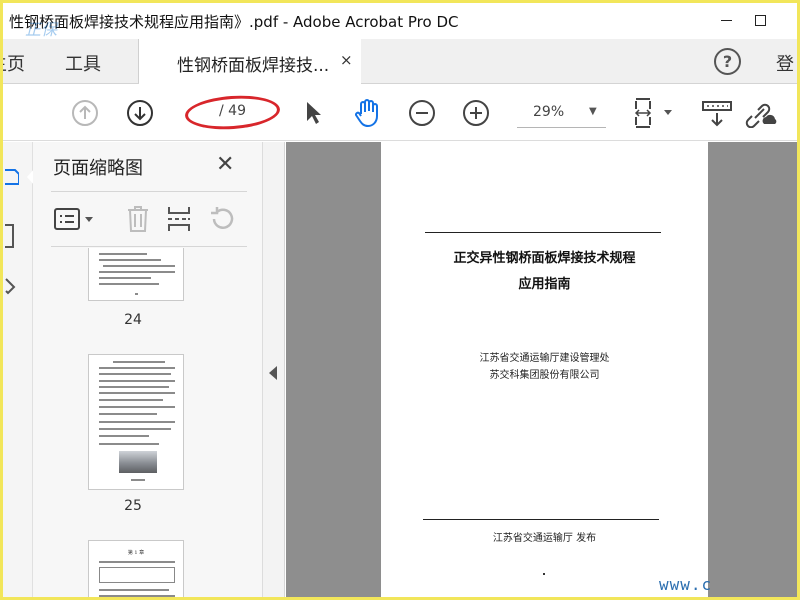  I want to click on document-subtitle: 应用指南, so click(544, 284).